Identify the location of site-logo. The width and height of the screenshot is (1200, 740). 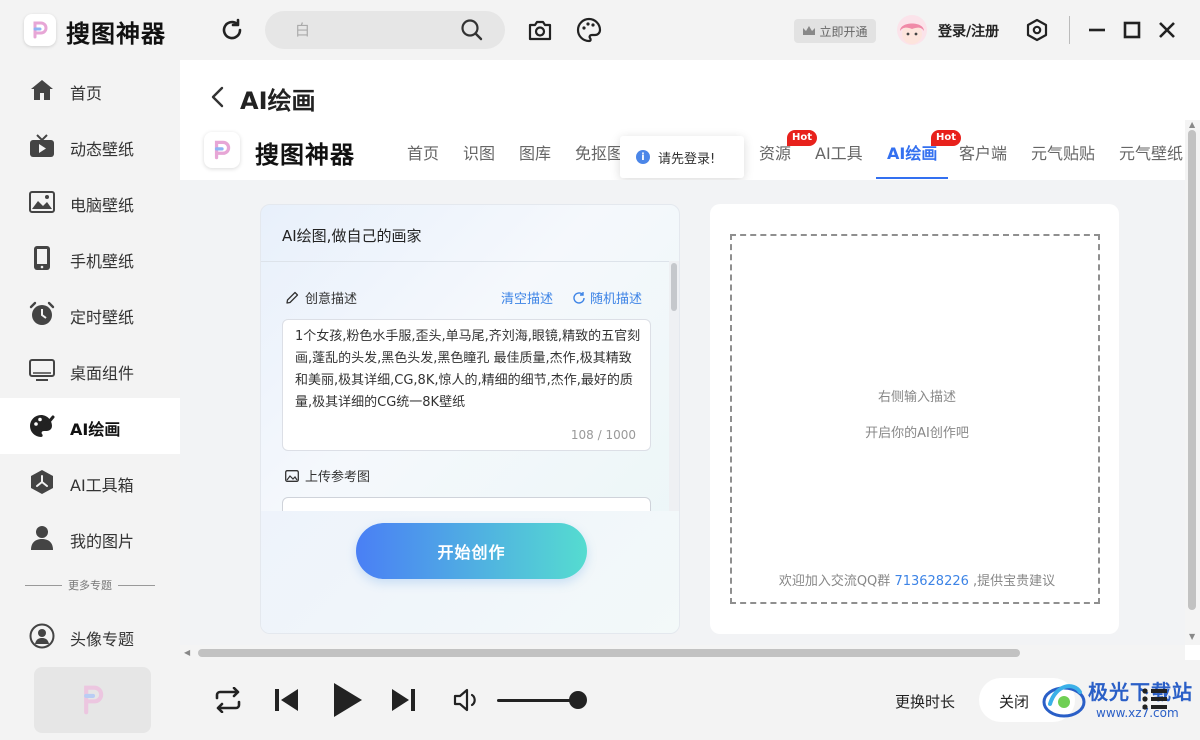
(222, 150).